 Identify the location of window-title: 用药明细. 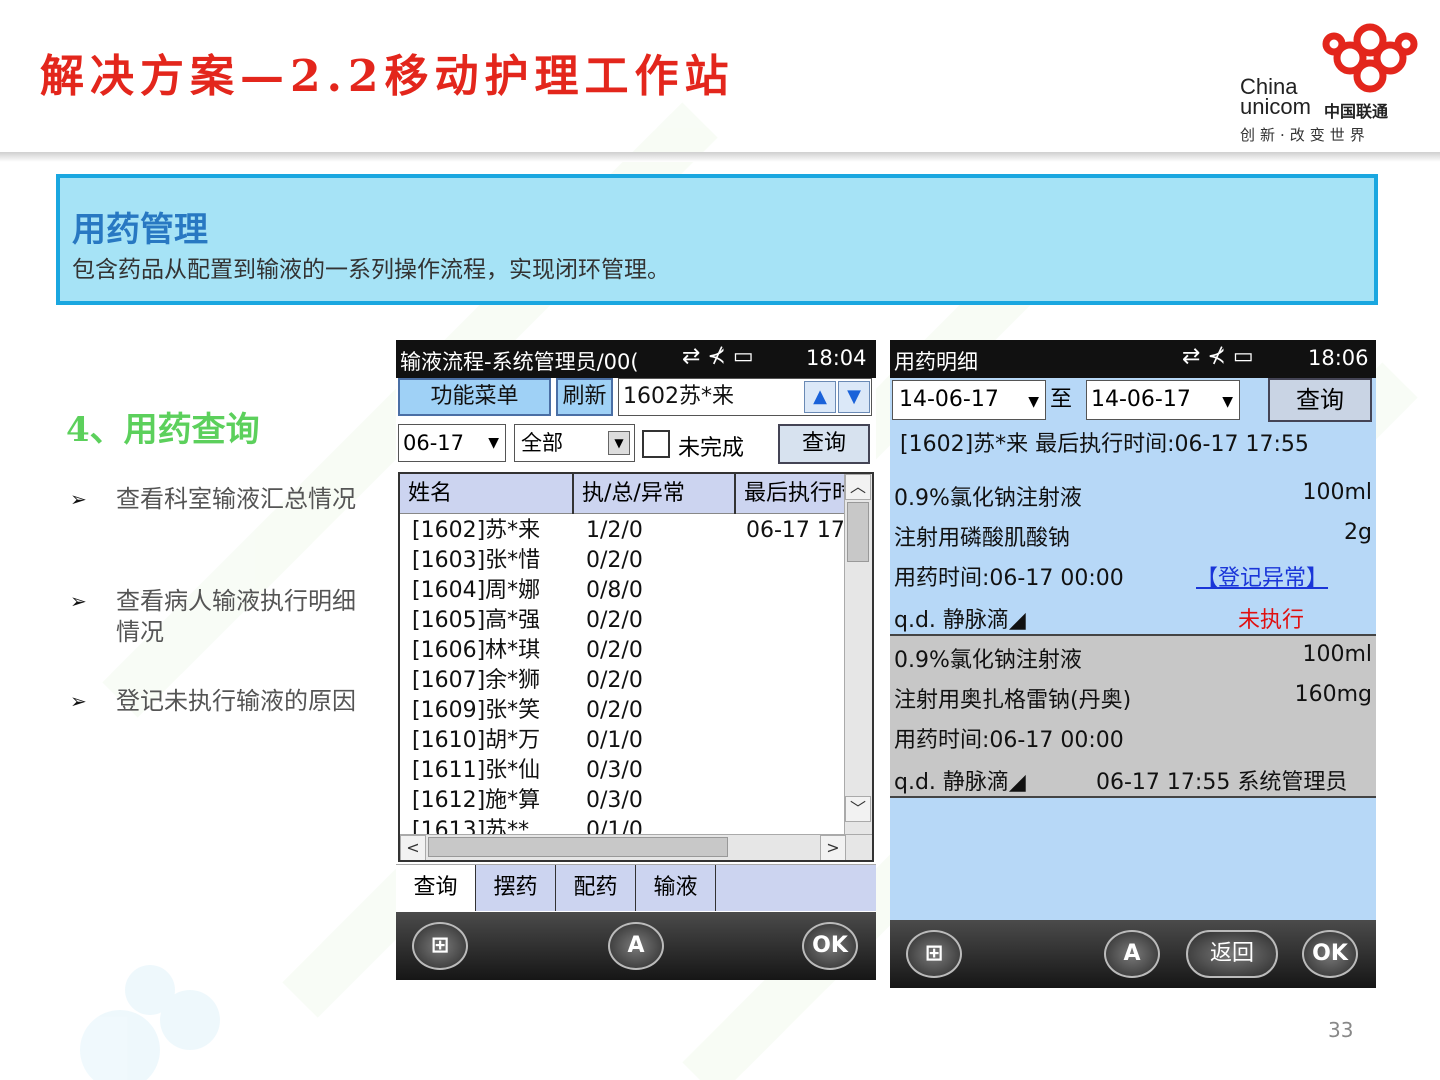
(936, 362).